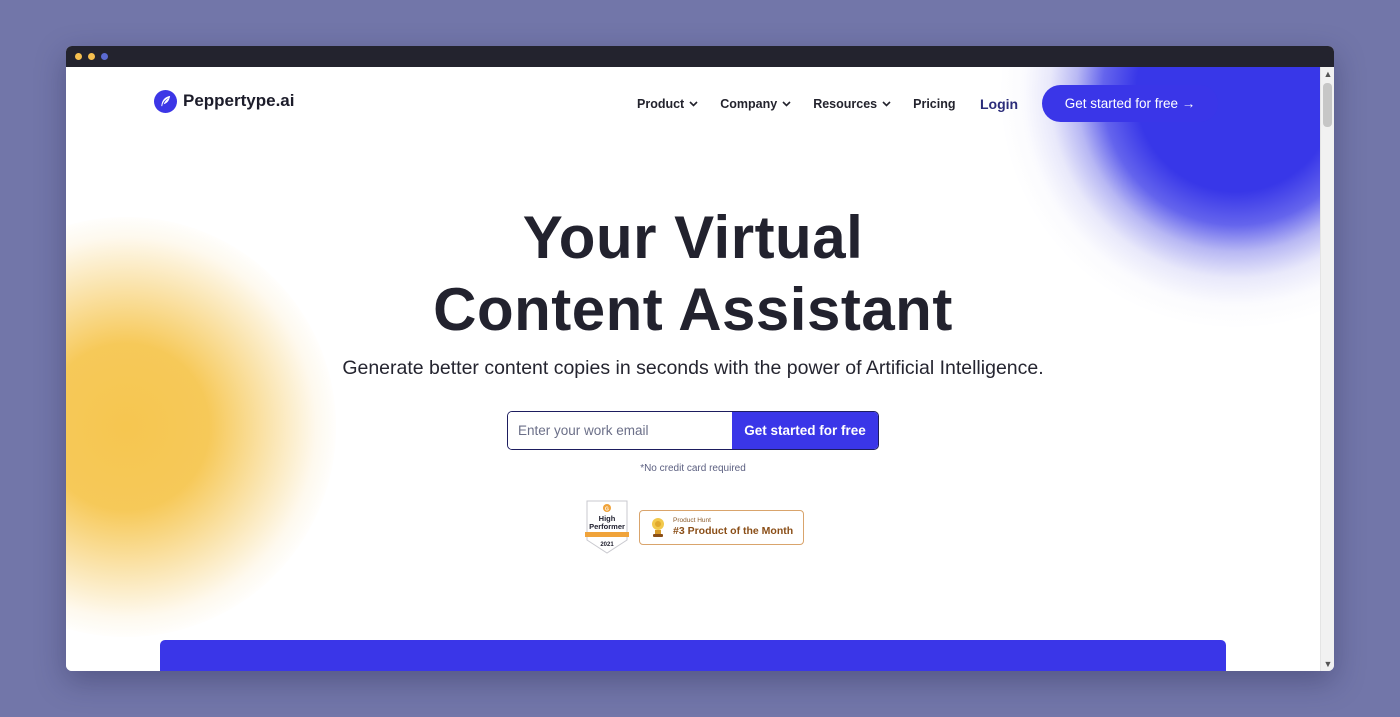  I want to click on g2-badge-line2: Performer, so click(607, 526).